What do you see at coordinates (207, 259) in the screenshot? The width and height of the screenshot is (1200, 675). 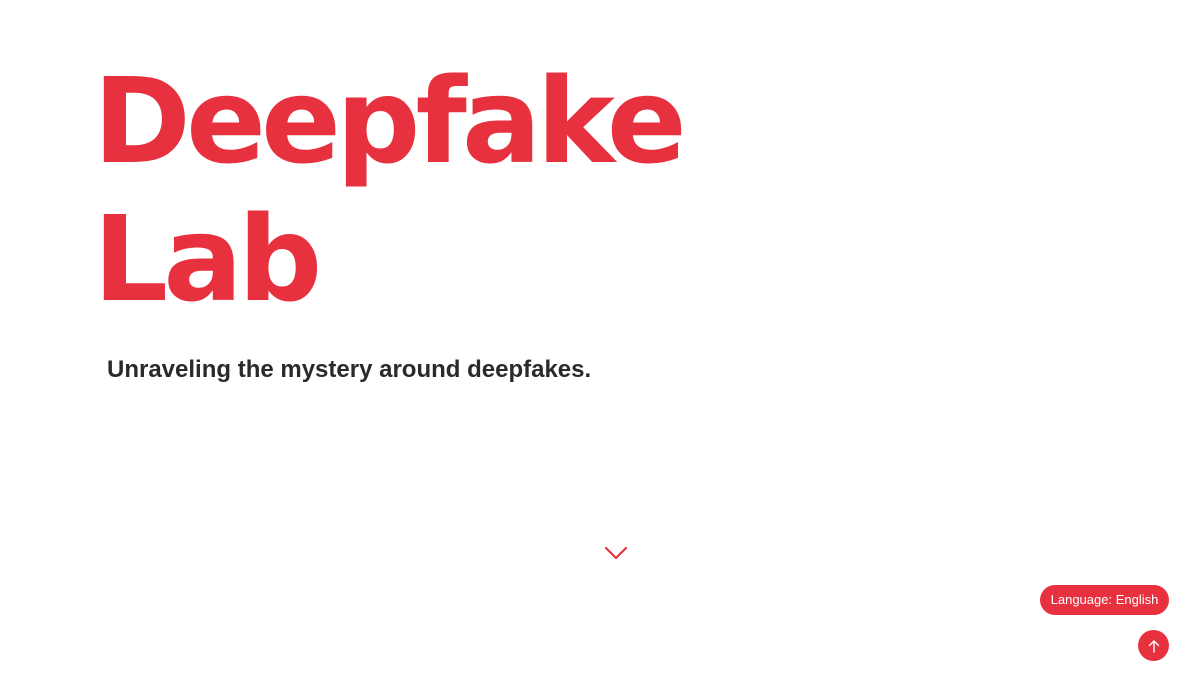 I see `hero-title-line-2: Lab` at bounding box center [207, 259].